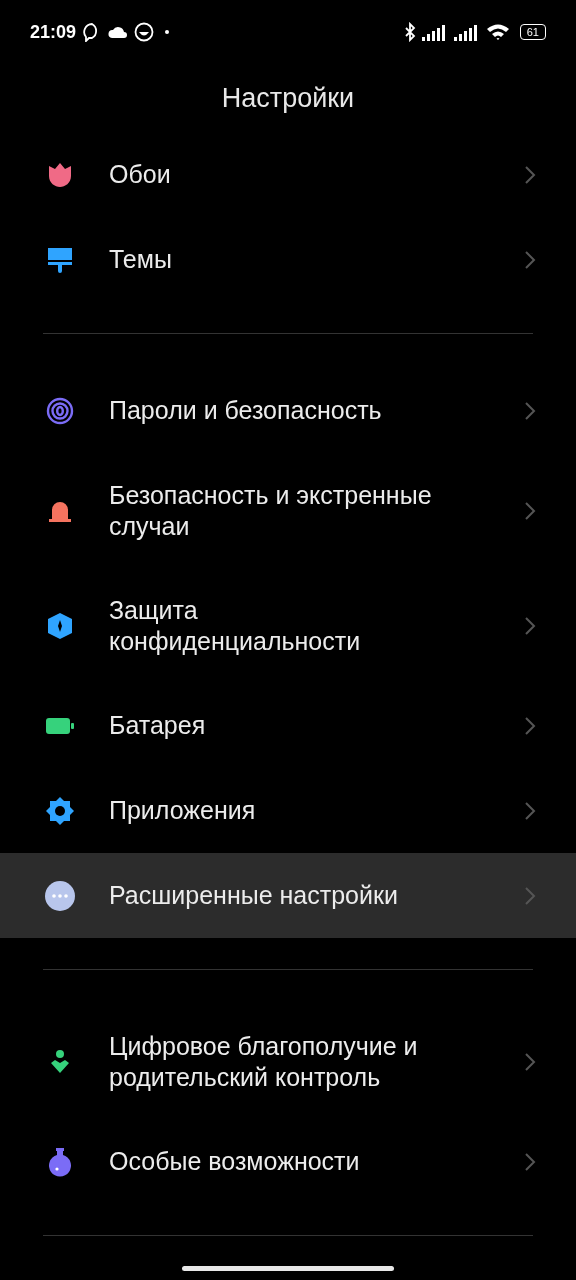  Describe the element at coordinates (264, 1061) in the screenshot. I see `item-label: Цифровое благополучие и родительский контроль` at that location.